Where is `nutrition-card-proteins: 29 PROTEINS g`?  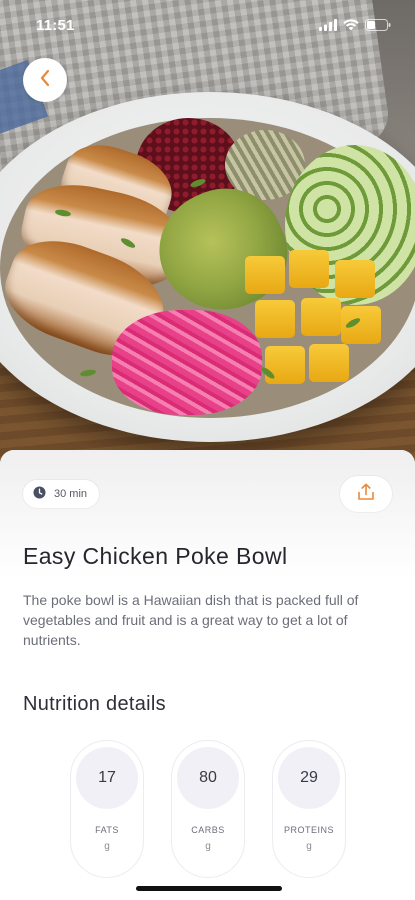 nutrition-card-proteins: 29 PROTEINS g is located at coordinates (309, 809).